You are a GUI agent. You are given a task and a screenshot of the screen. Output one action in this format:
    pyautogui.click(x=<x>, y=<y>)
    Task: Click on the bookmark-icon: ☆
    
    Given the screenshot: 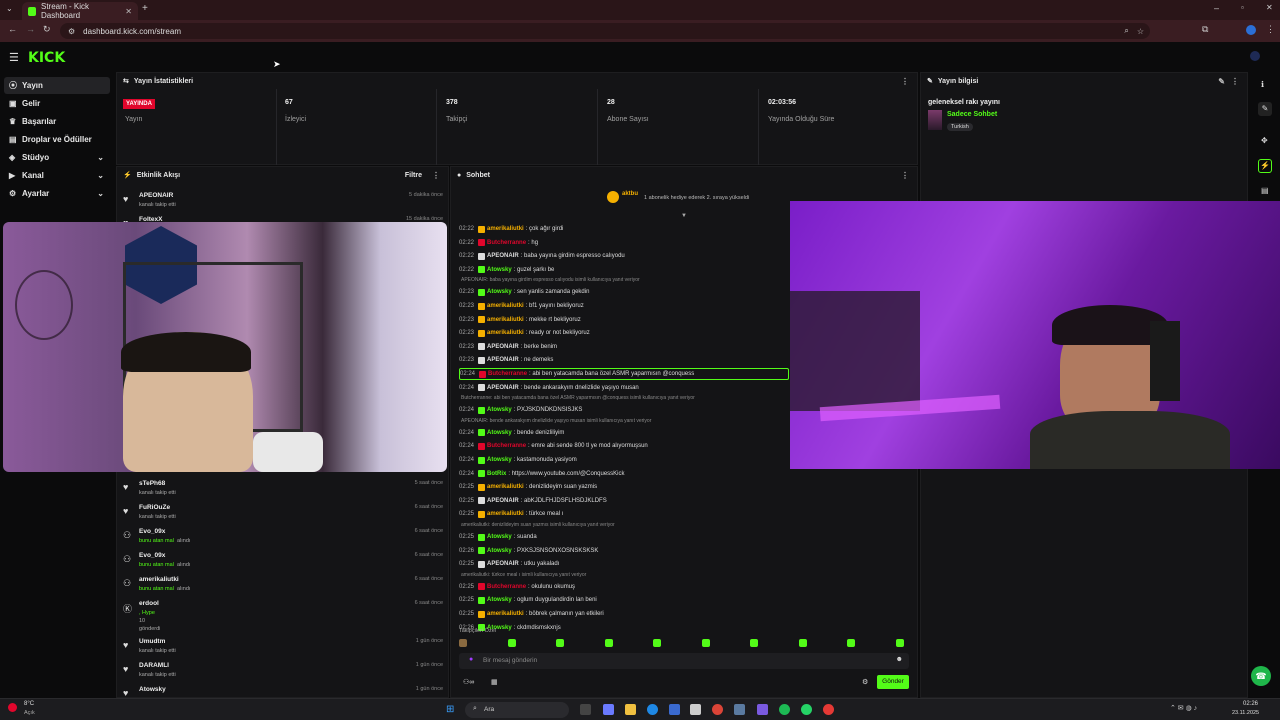 What is the action you would take?
    pyautogui.click(x=1140, y=31)
    